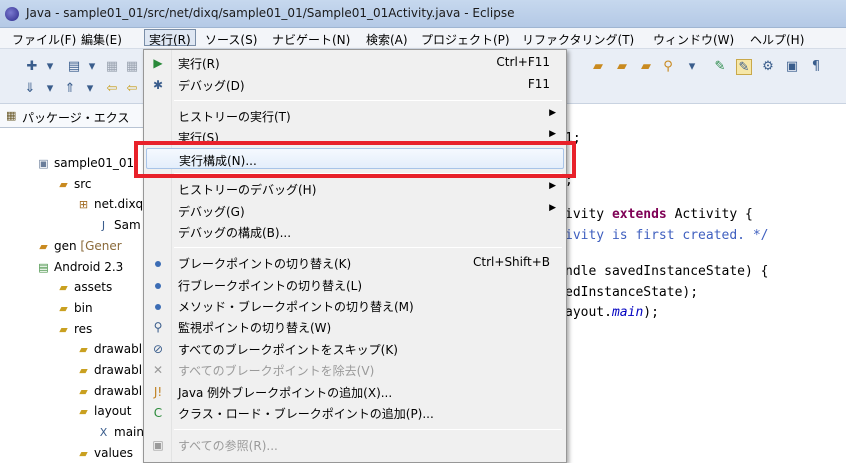 The height and width of the screenshot is (463, 846). I want to click on values-folder-icon: ▰, so click(83, 453).